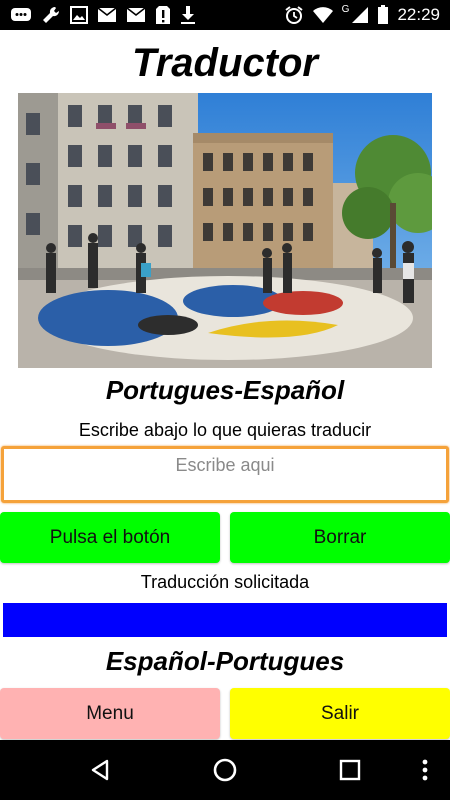 Image resolution: width=450 pixels, height=800 pixels. Describe the element at coordinates (340, 537) in the screenshot. I see `clear-button: Borrar` at that location.